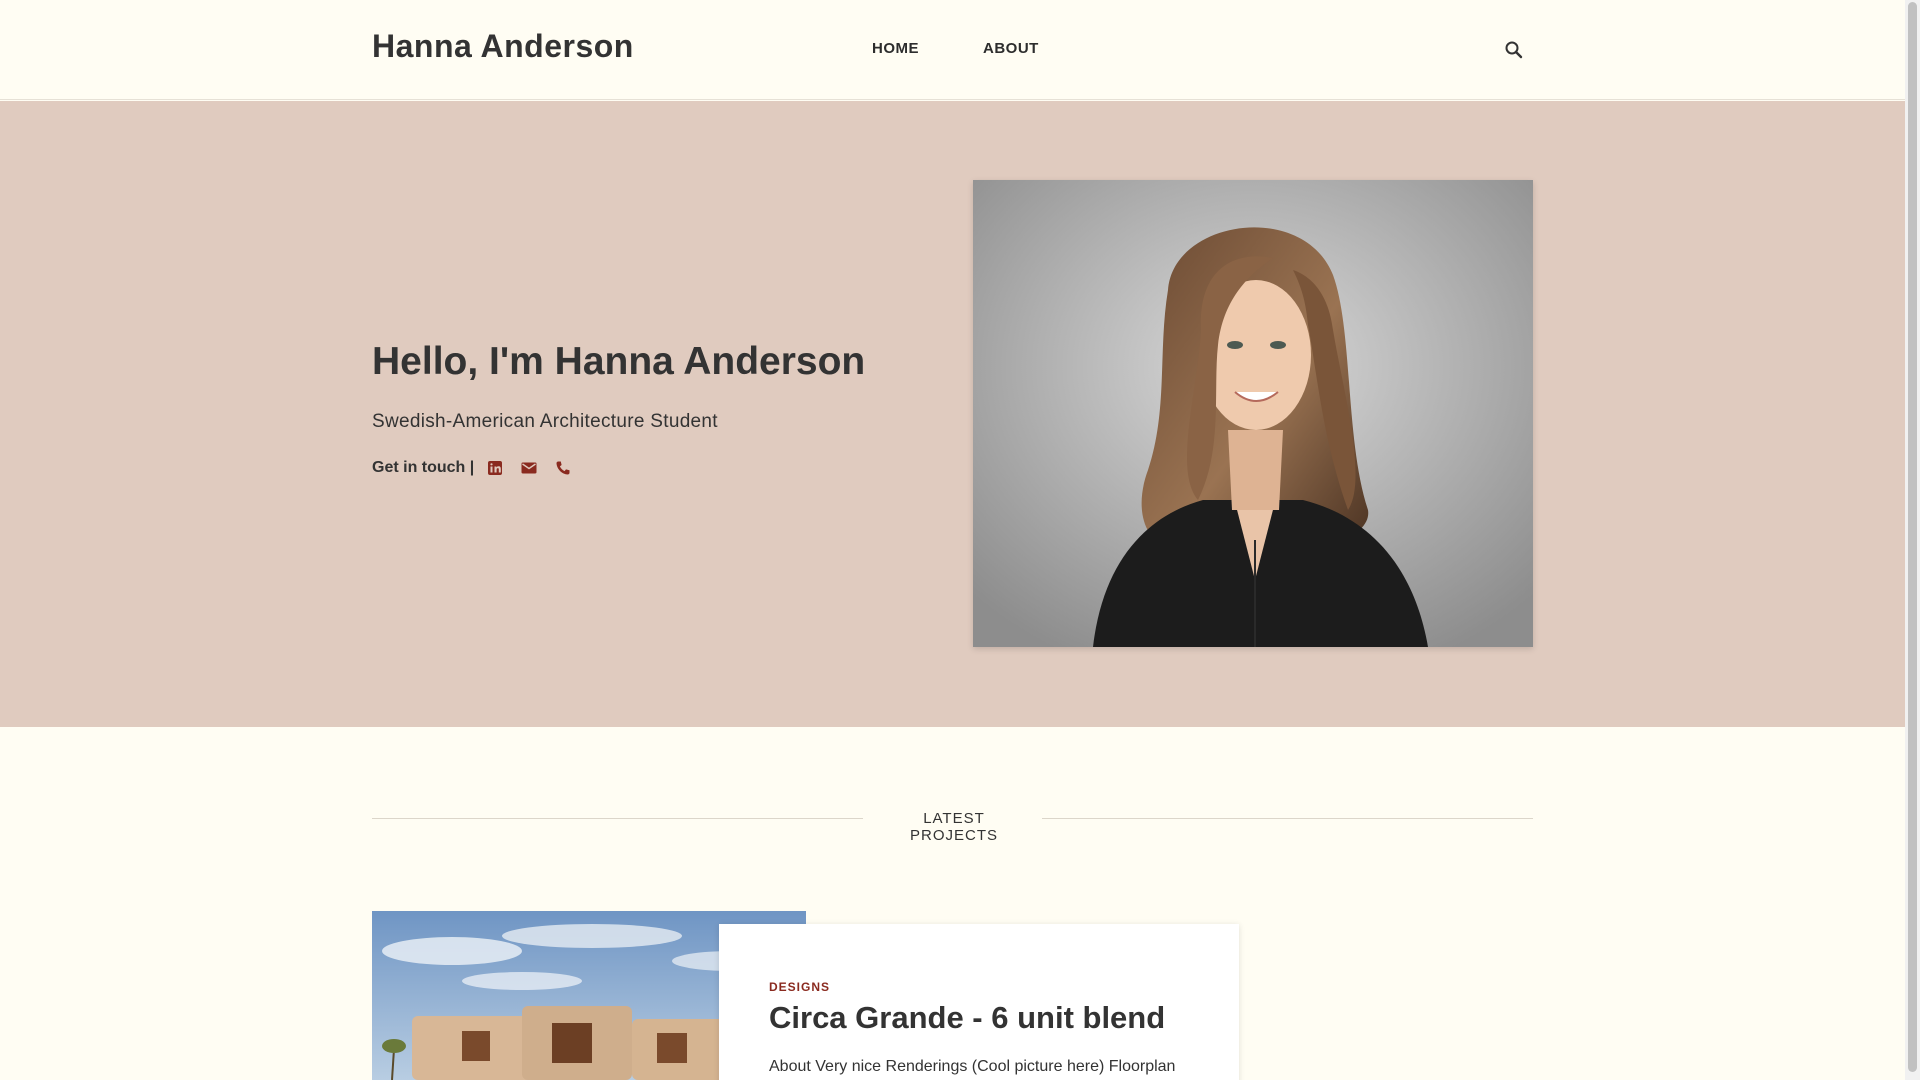 Image resolution: width=1920 pixels, height=1080 pixels. Describe the element at coordinates (463, 361) in the screenshot. I see `hero-greeting: Hello, I'm` at that location.